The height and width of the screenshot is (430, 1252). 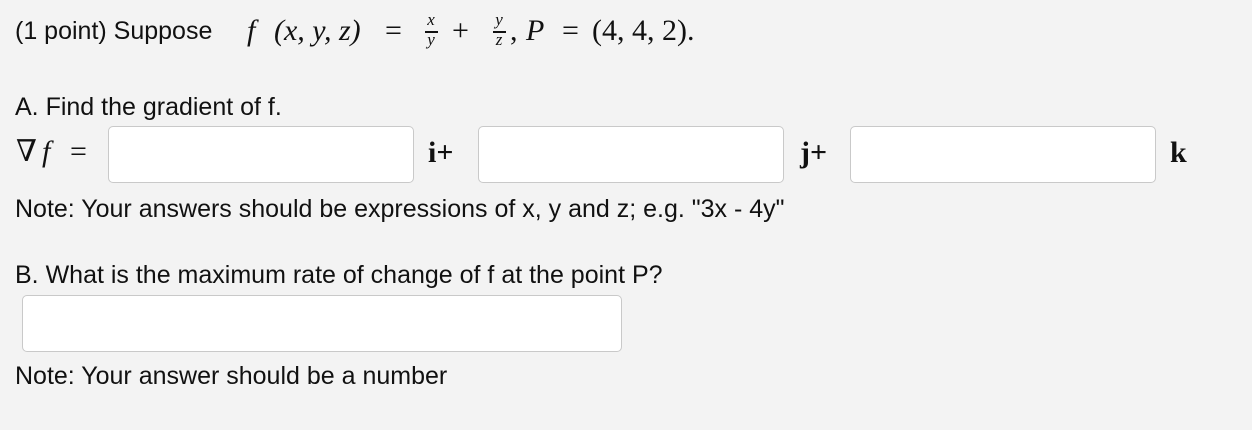 I want to click on plus-sign: +, so click(x=460, y=30).